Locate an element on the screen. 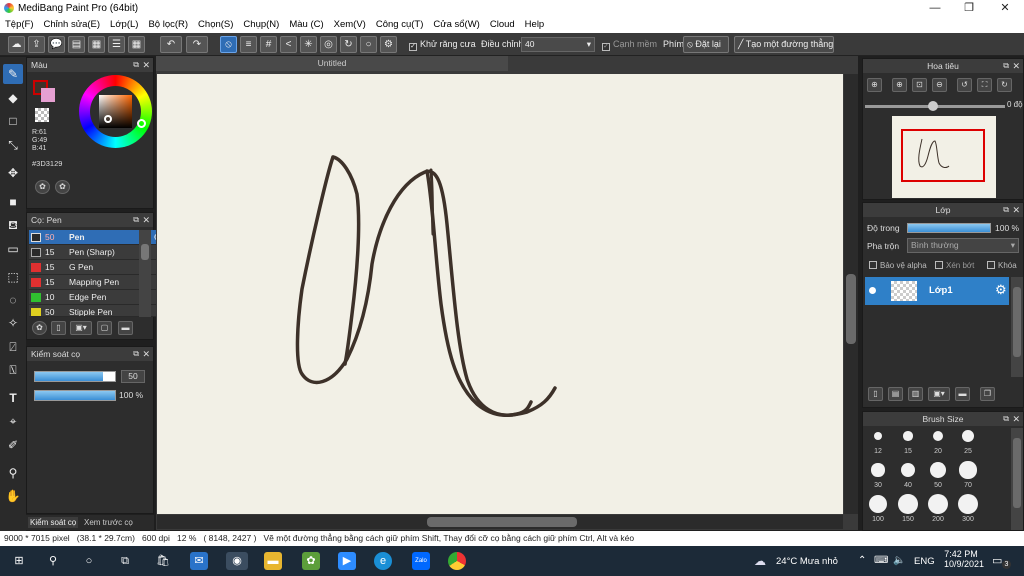  hue-handle is located at coordinates (141, 123).